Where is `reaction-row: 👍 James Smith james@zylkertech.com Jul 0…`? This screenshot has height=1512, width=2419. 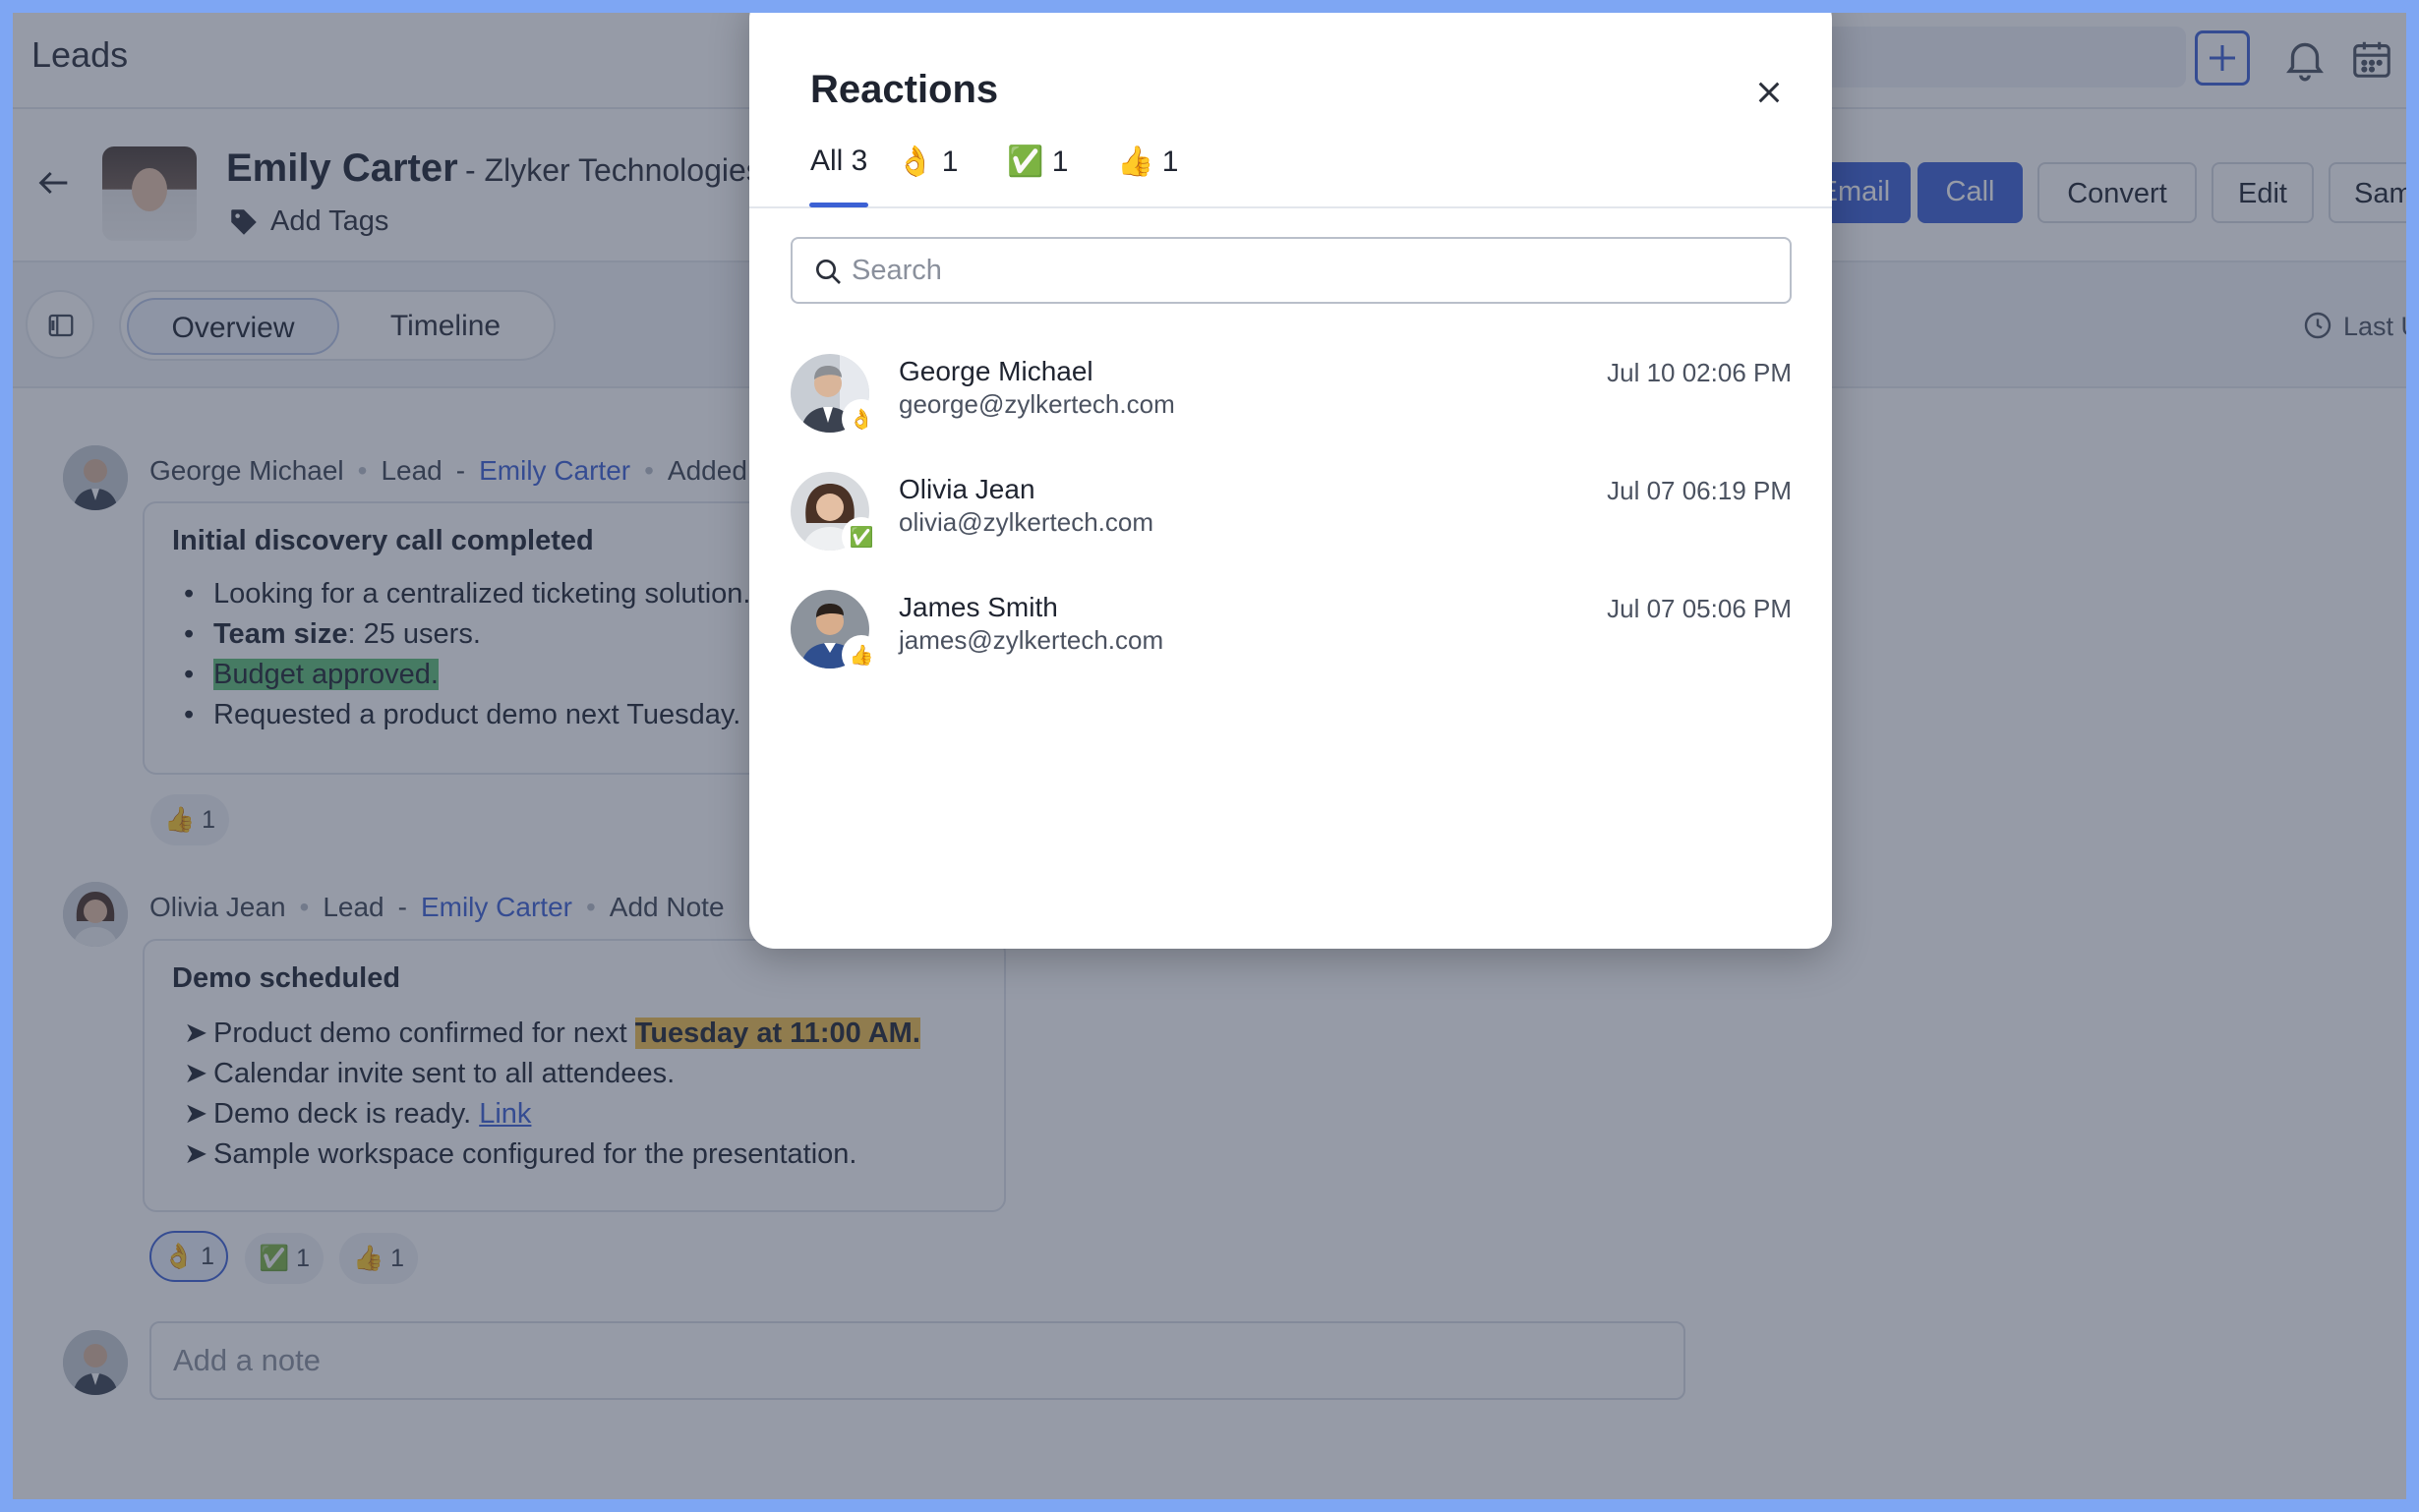
reaction-row: 👍 James Smith james@zylkertech.com Jul 0… is located at coordinates (1291, 639).